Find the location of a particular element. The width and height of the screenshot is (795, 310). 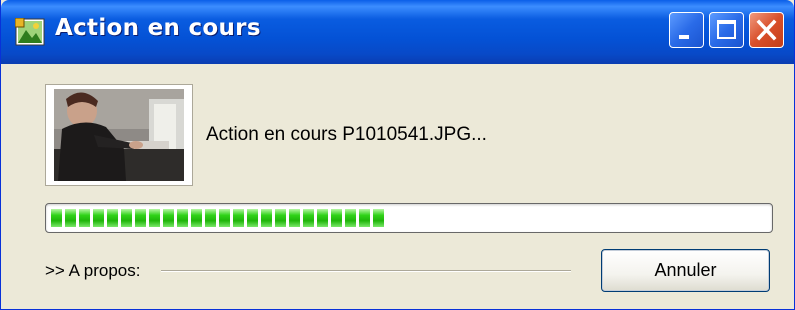

minimize-icon is located at coordinates (686, 32).